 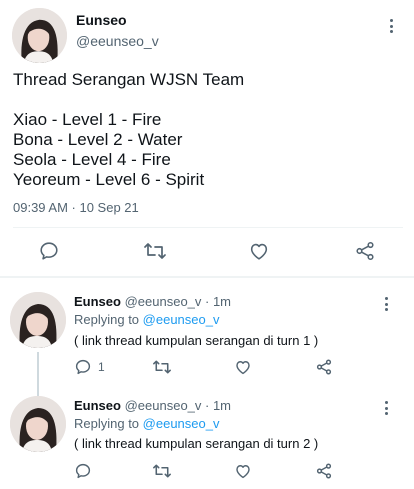 I want to click on tweet-line: Bona - Level 2 - Water, so click(x=98, y=139).